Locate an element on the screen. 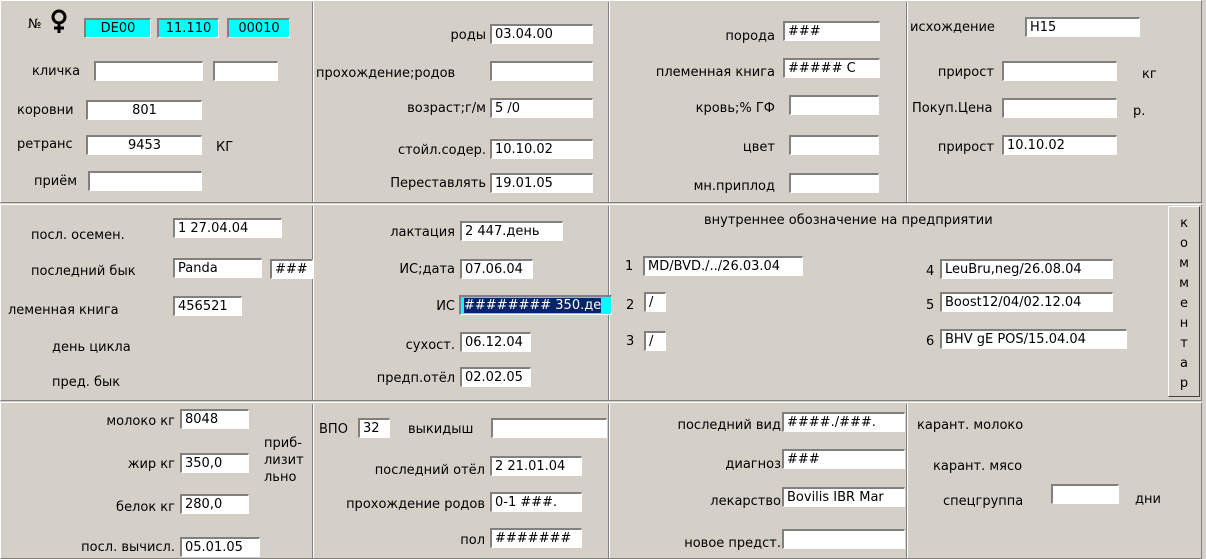 This screenshot has width=1206, height=559. stall-date-field: 10.10.02 is located at coordinates (541, 149).